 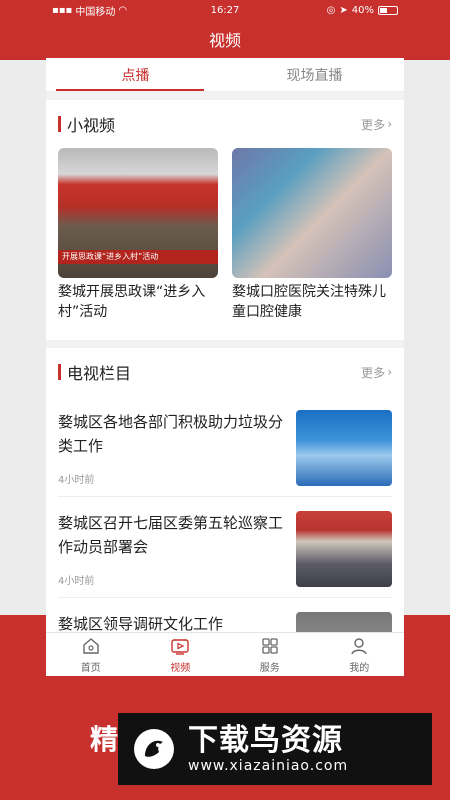 What do you see at coordinates (171, 434) in the screenshot?
I see `news-title: 婺城区各地各部门积极助力垃圾分类工作` at bounding box center [171, 434].